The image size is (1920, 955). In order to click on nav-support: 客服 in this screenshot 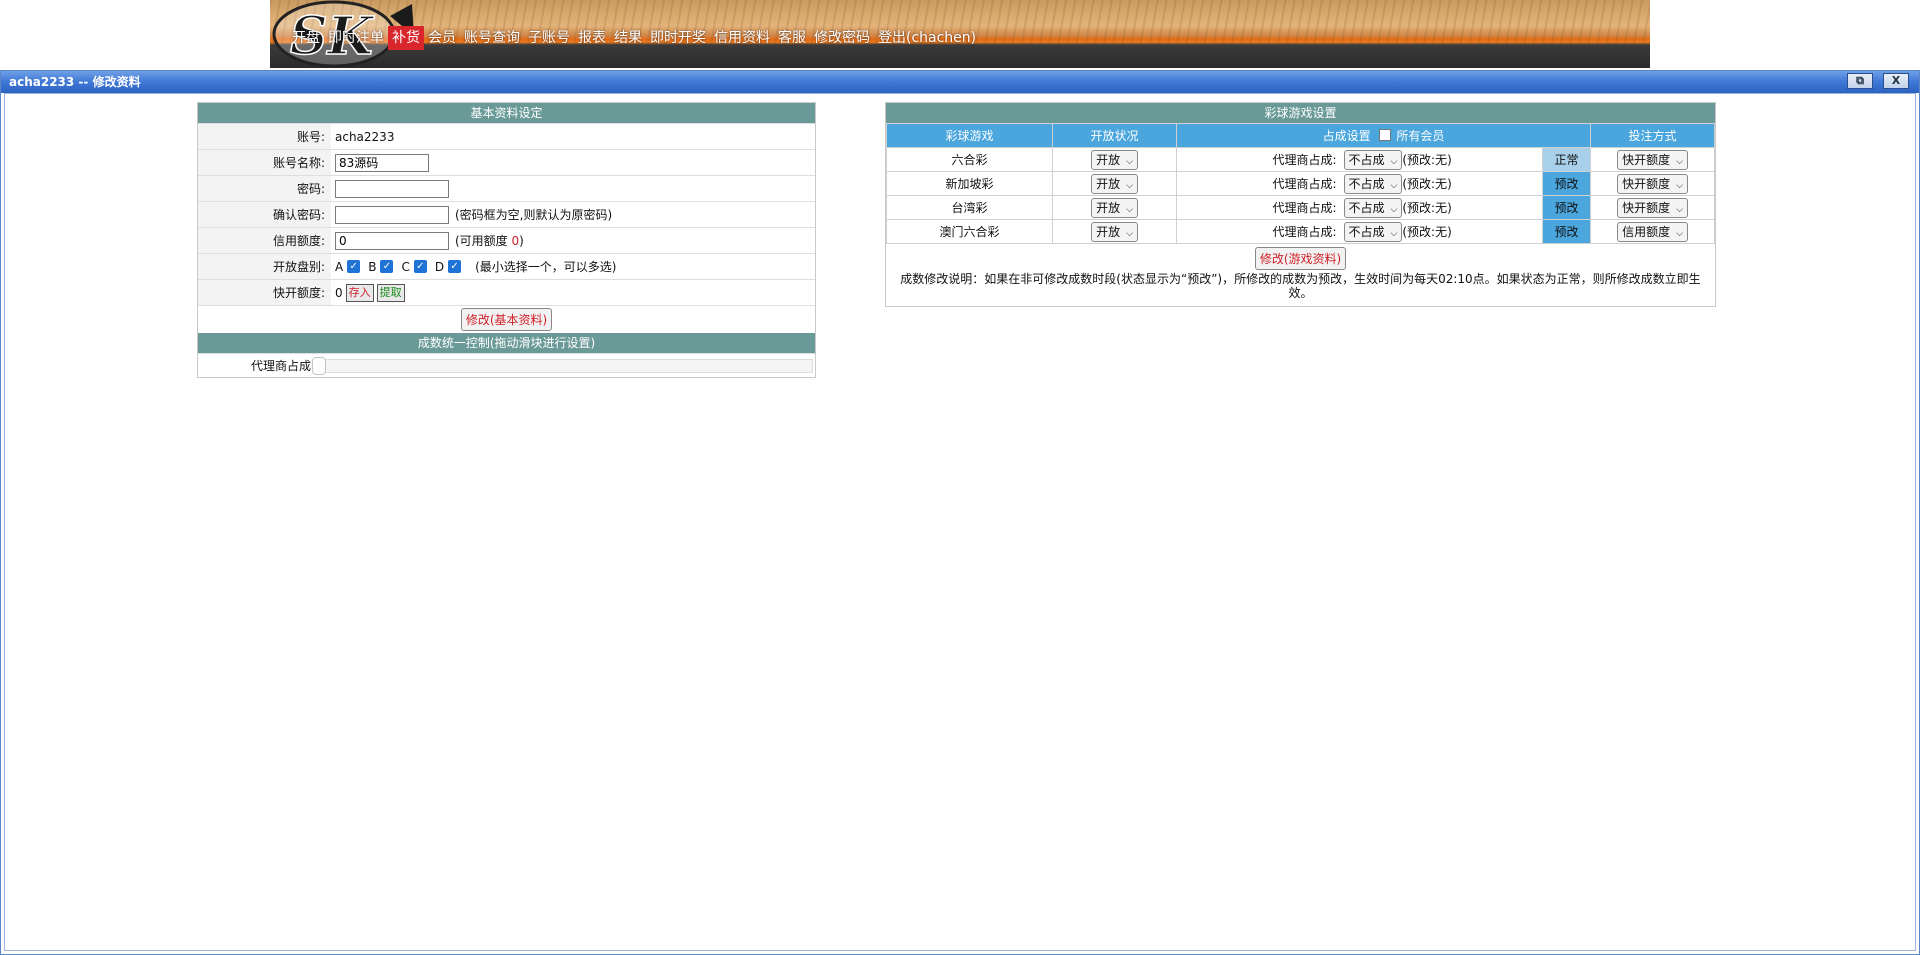, I will do `click(792, 38)`.